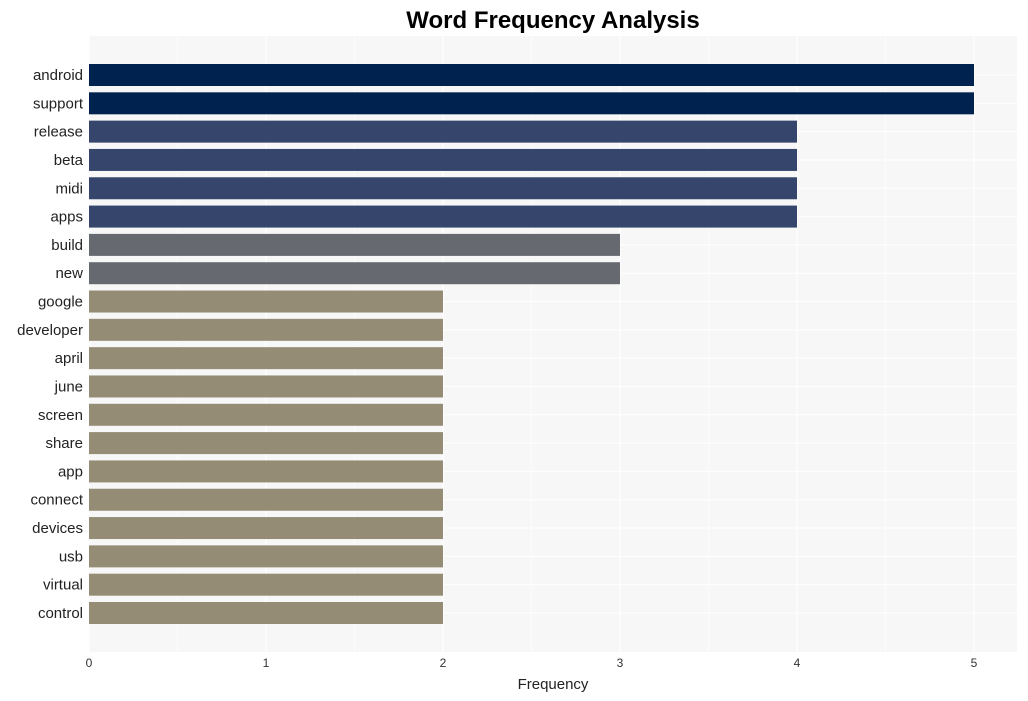 Image resolution: width=1028 pixels, height=701 pixels. What do you see at coordinates (56, 500) in the screenshot?
I see `y-label-connect: connect` at bounding box center [56, 500].